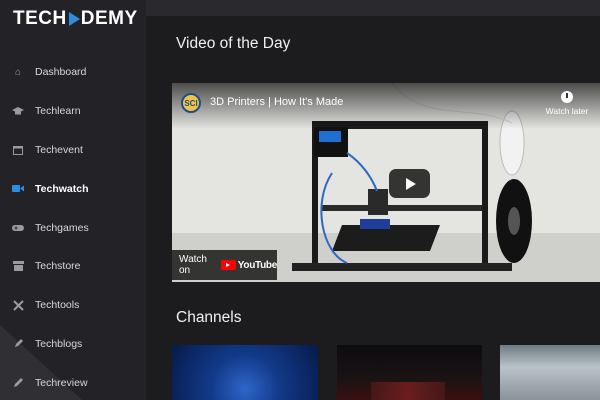  What do you see at coordinates (62, 227) in the screenshot?
I see `sidebar-item-label: Techgames` at bounding box center [62, 227].